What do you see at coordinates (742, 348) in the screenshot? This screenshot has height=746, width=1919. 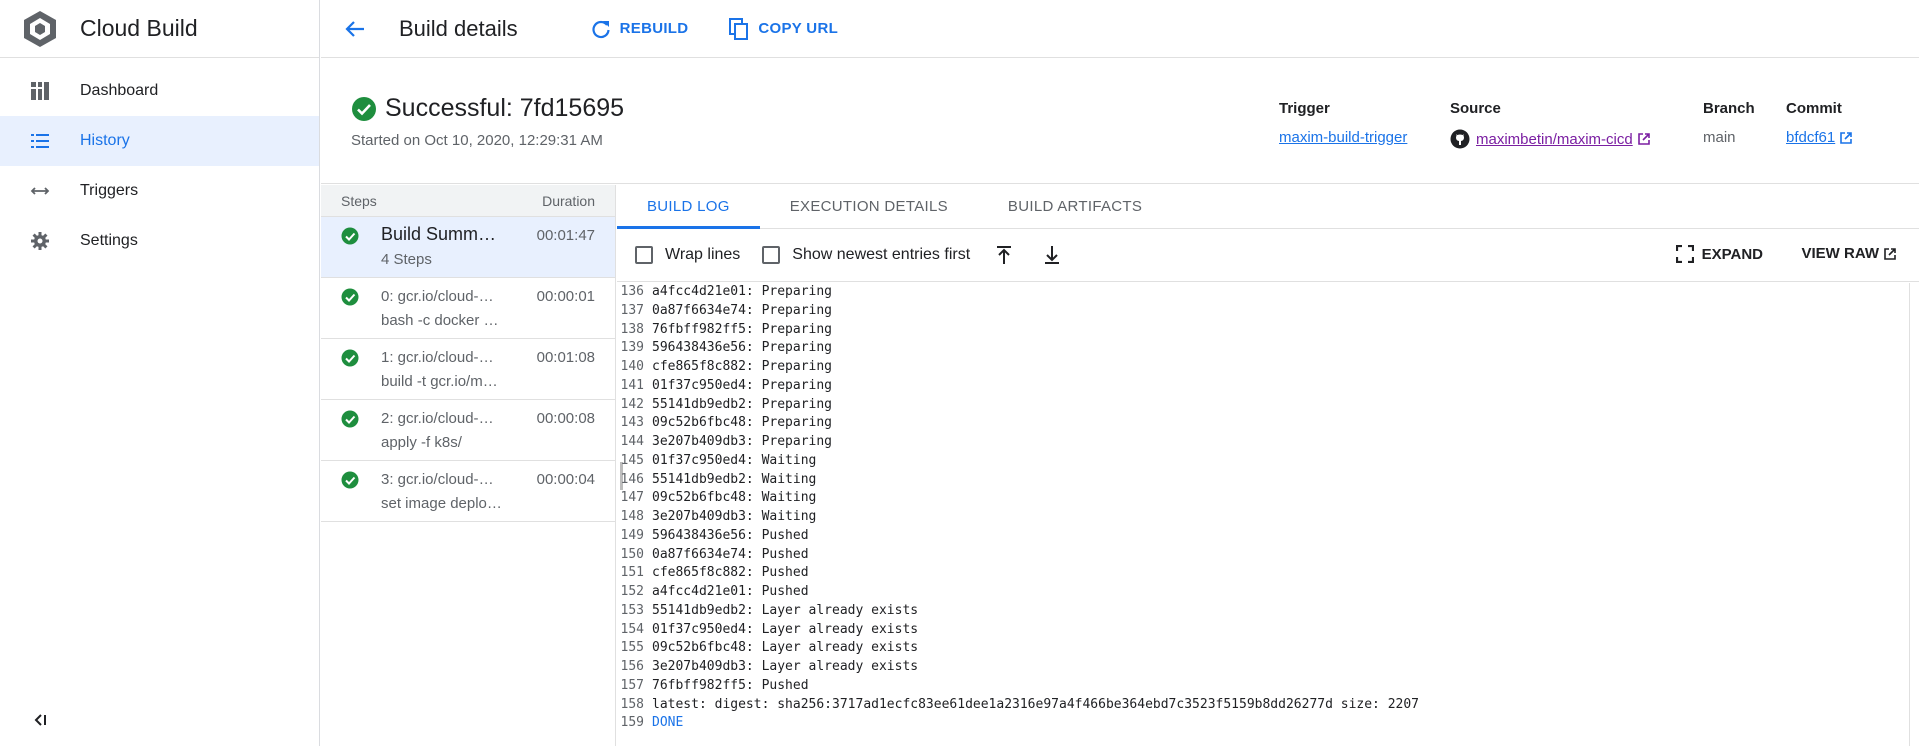 I see `log-line-text: 596438436e56: Preparing` at bounding box center [742, 348].